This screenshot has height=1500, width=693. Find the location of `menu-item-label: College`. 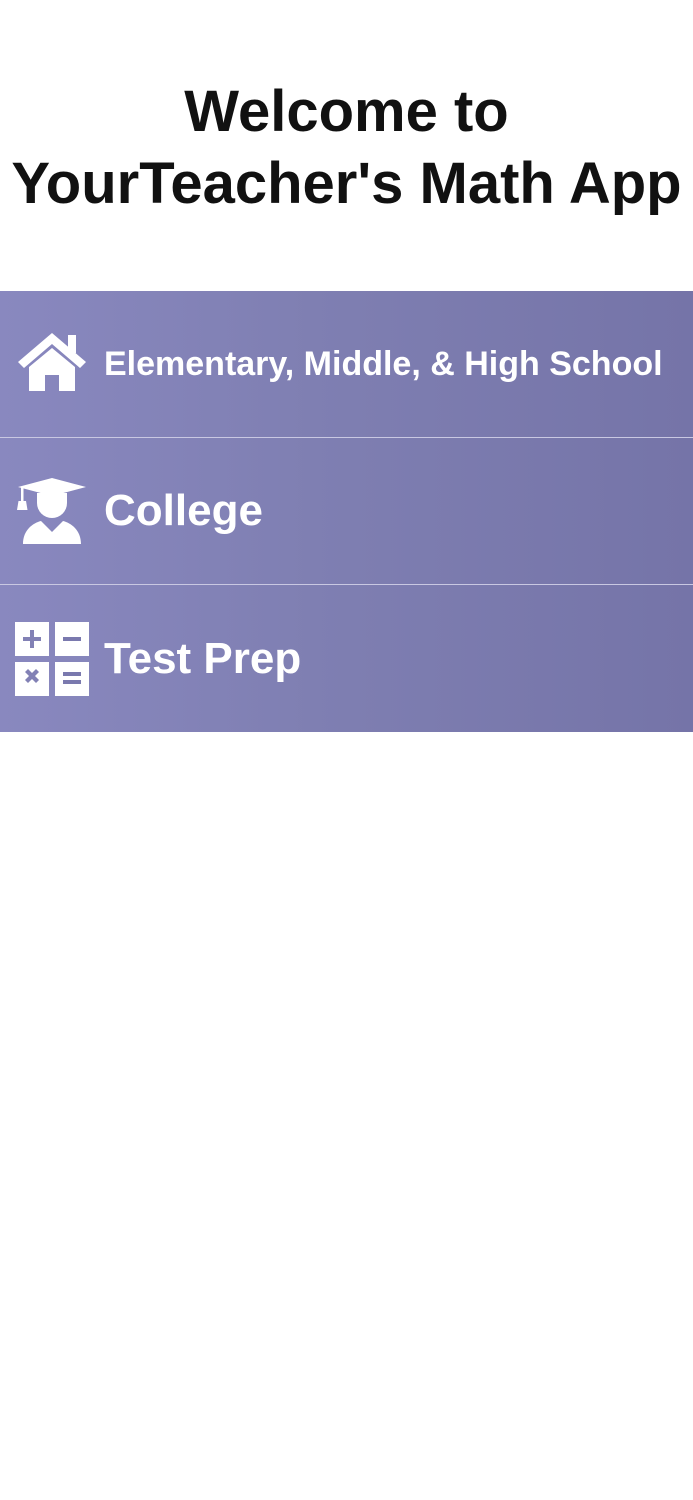

menu-item-label: College is located at coordinates (183, 510).